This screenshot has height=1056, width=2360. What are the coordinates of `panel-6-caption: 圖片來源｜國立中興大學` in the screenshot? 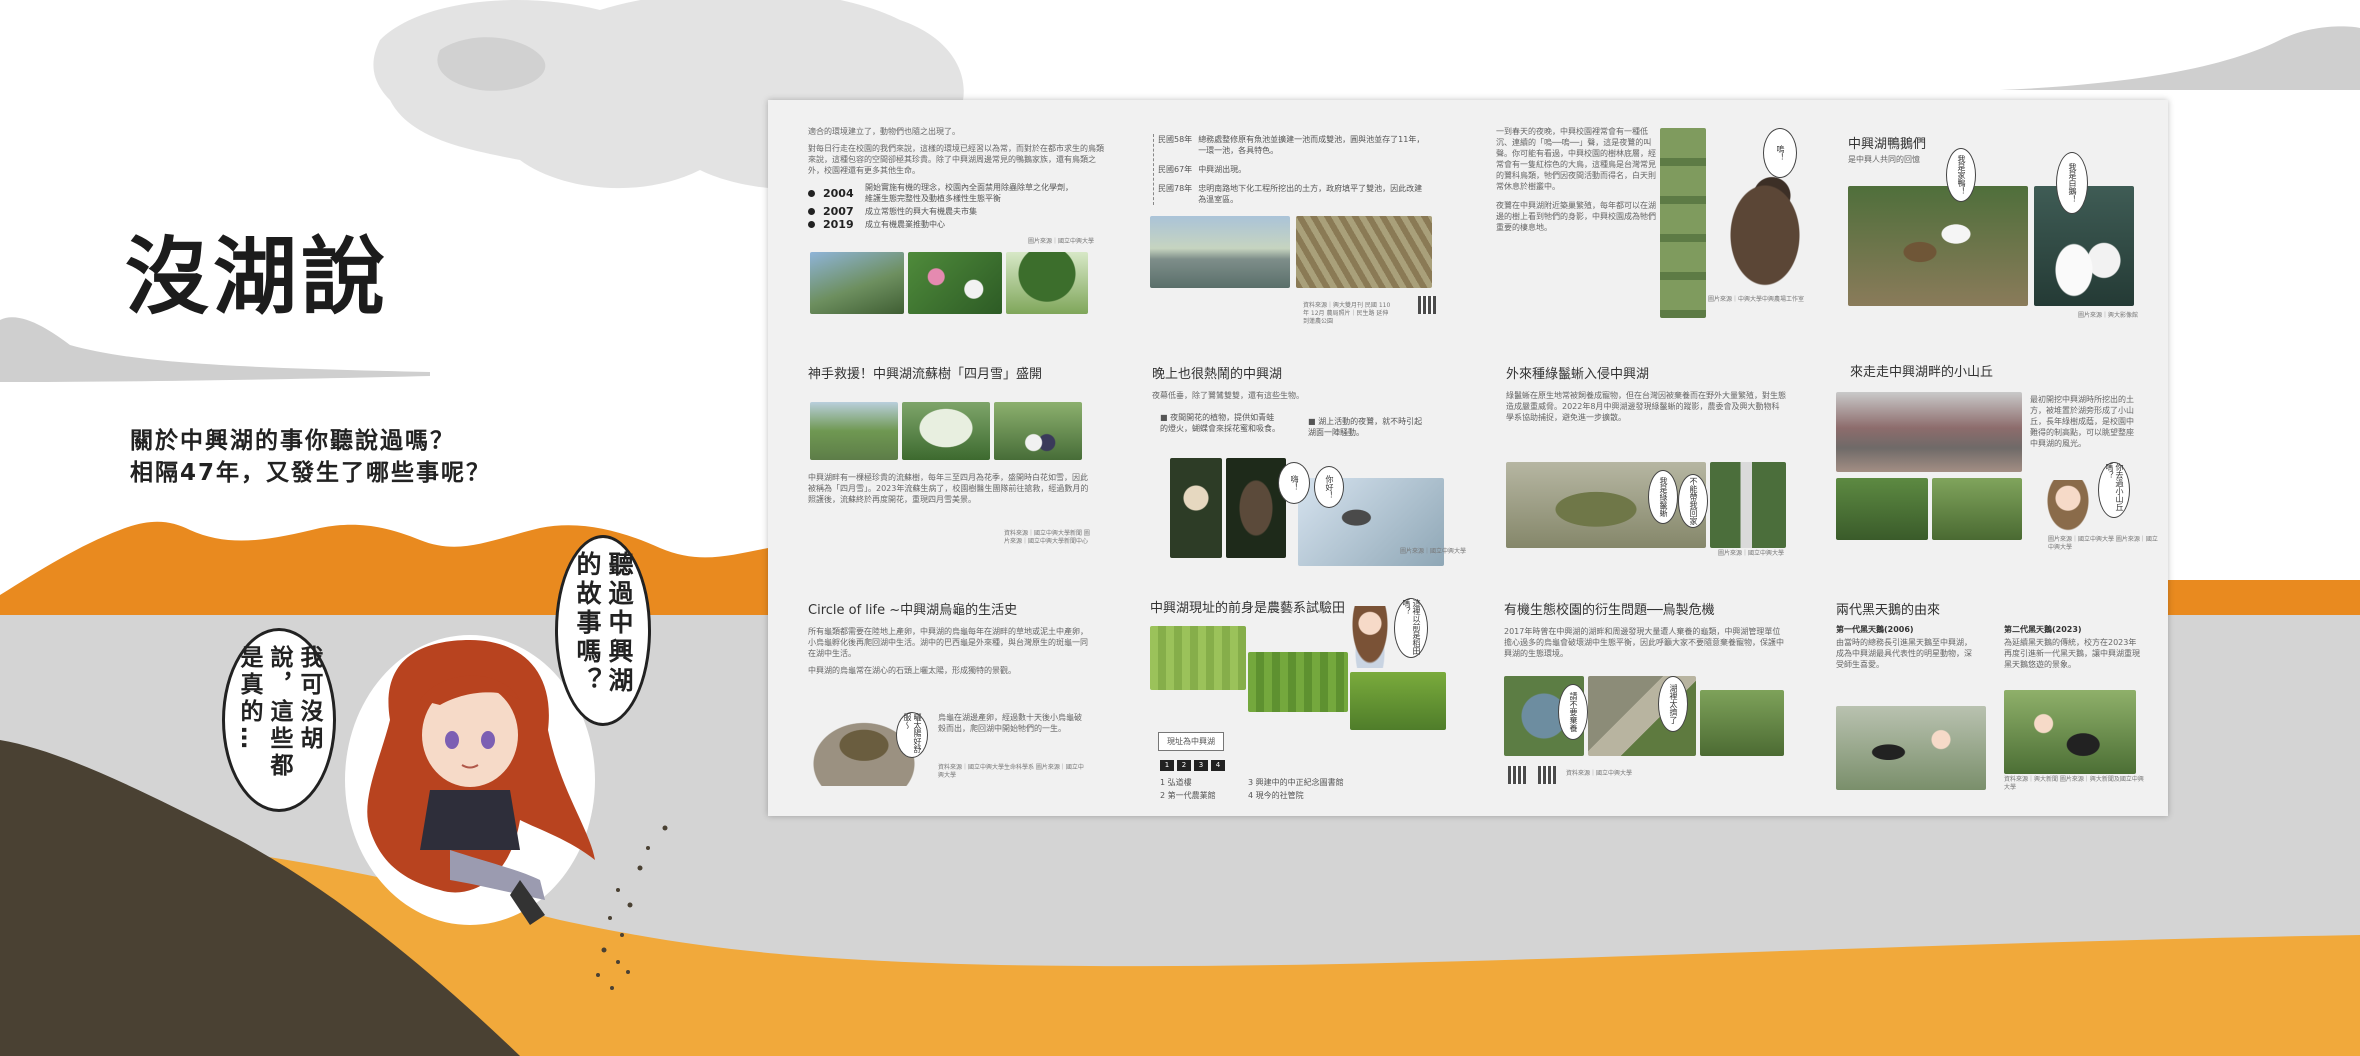 It's located at (1433, 551).